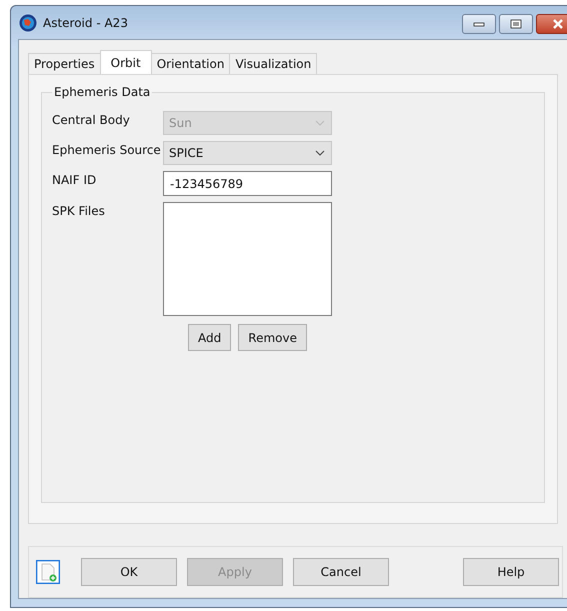 Image resolution: width=567 pixels, height=611 pixels. Describe the element at coordinates (247, 153) in the screenshot. I see `dropdown: SPICE` at that location.